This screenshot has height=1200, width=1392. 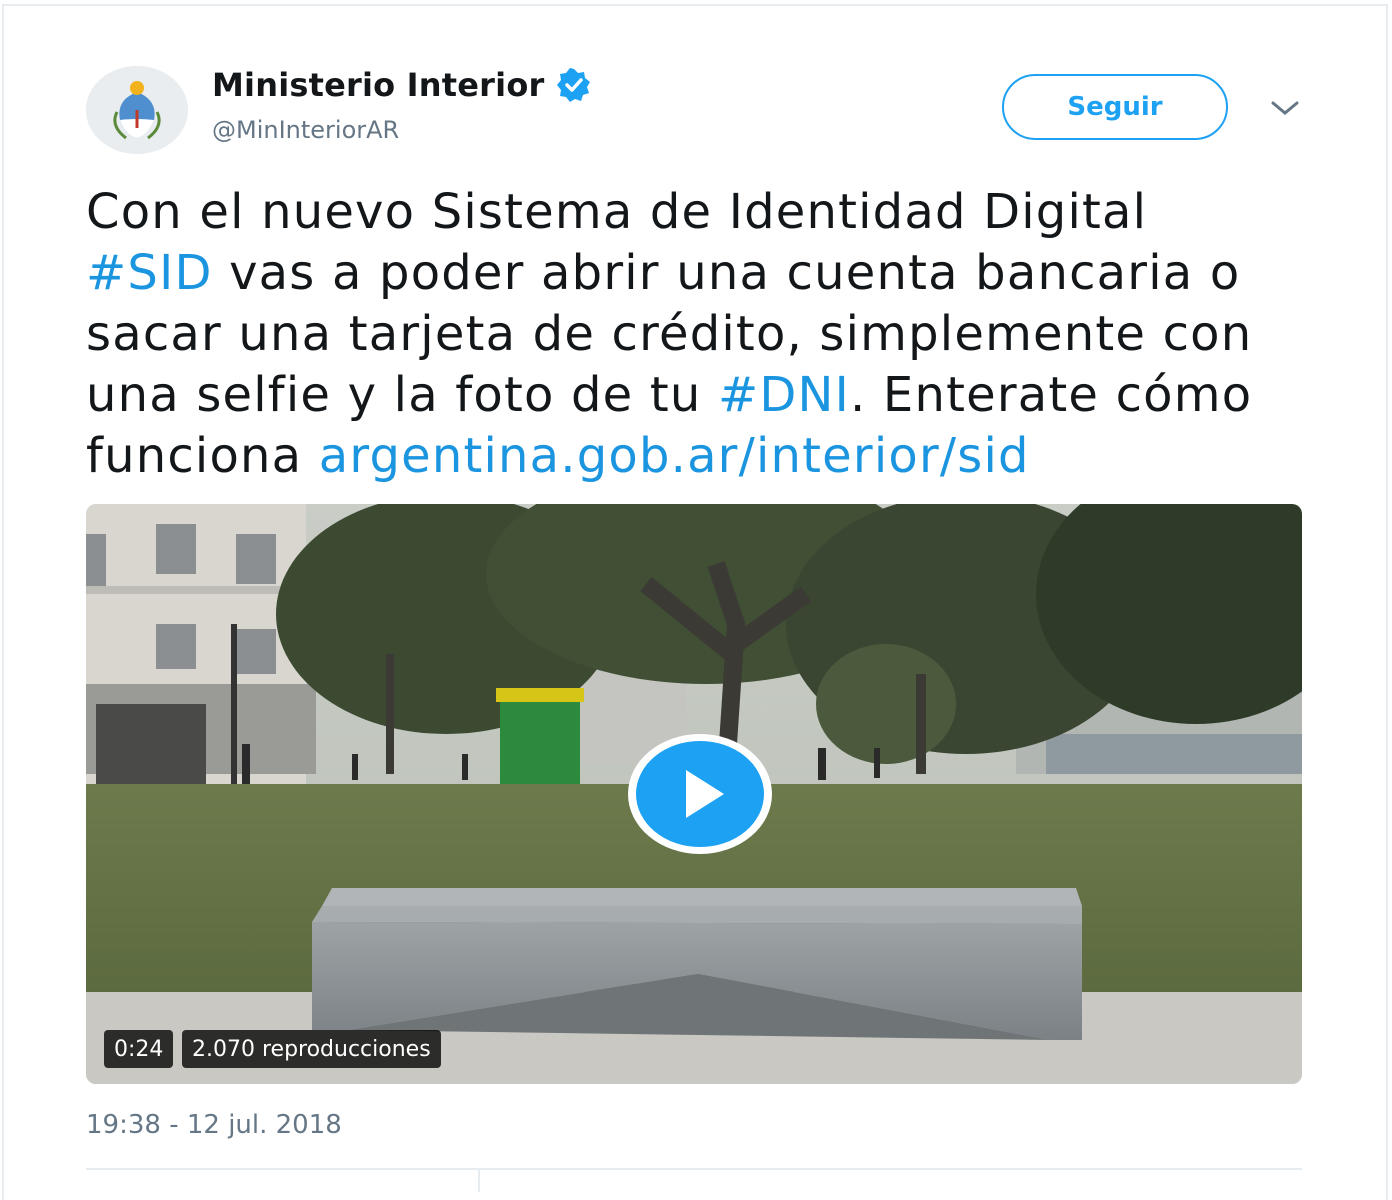 I want to click on tweet-timestamp: 19:38 - 12 jul. 2018, so click(x=214, y=1125).